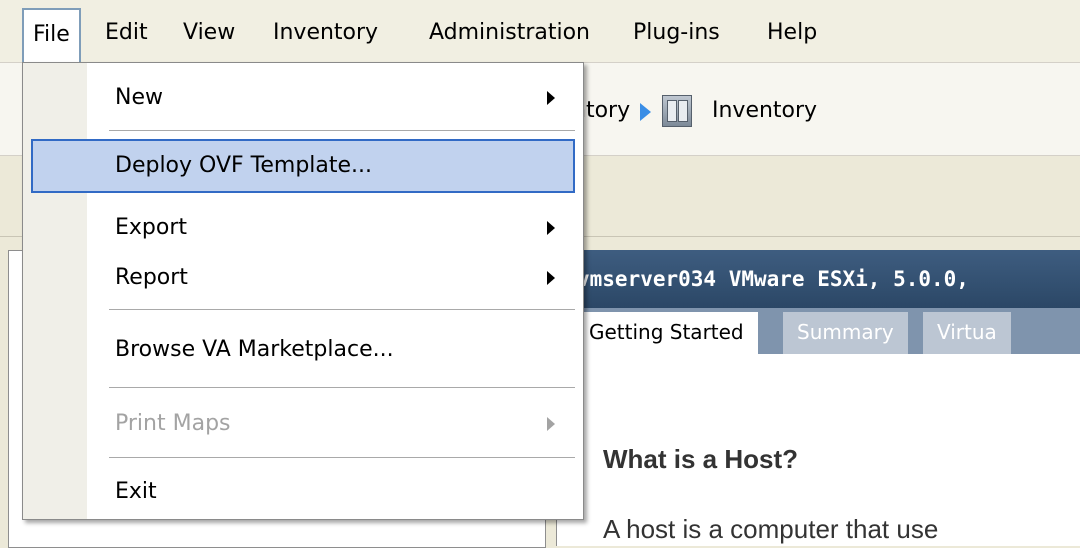 The height and width of the screenshot is (548, 1080). Describe the element at coordinates (126, 33) in the screenshot. I see `menu-edit: Edit` at that location.